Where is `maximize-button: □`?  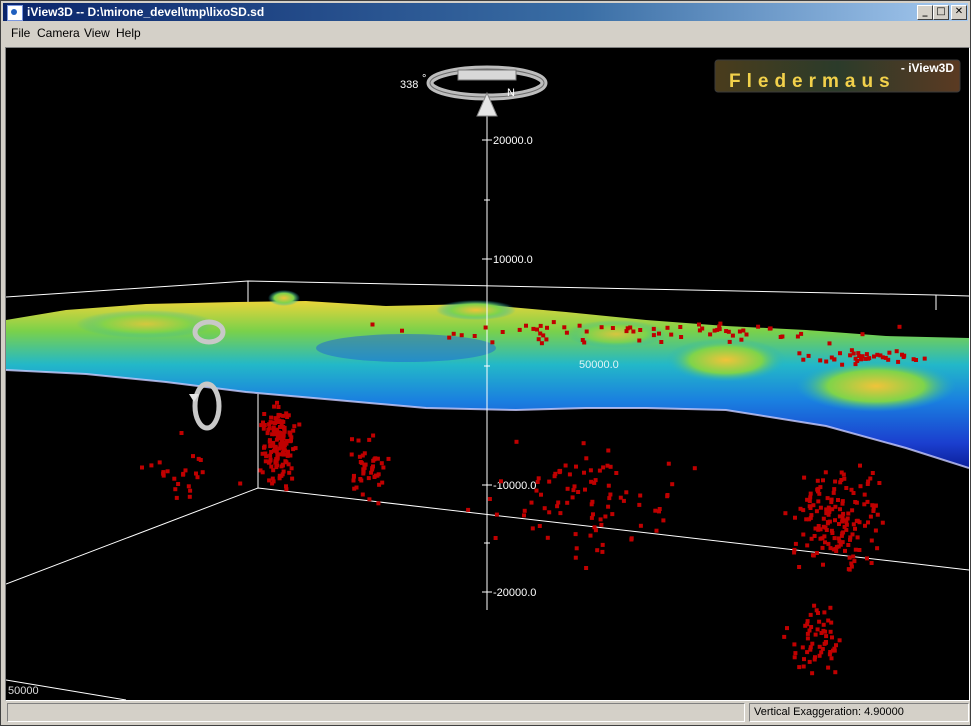
maximize-button: □ is located at coordinates (941, 12).